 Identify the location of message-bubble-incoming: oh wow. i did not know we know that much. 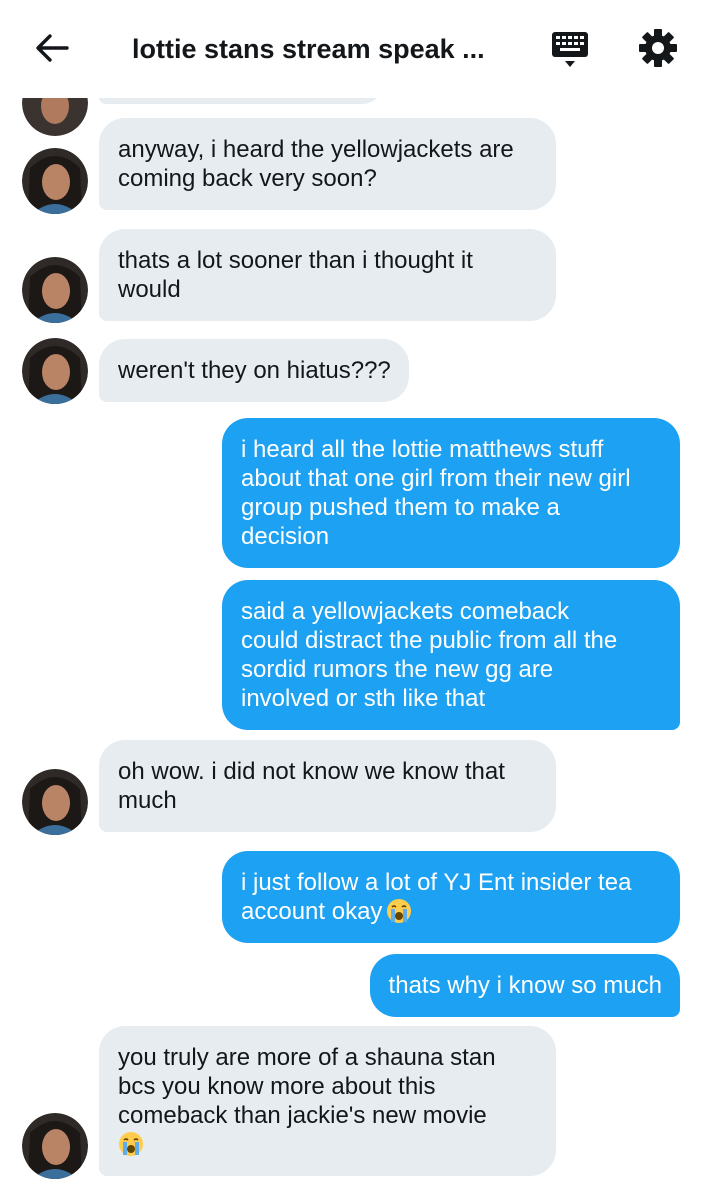
(327, 786).